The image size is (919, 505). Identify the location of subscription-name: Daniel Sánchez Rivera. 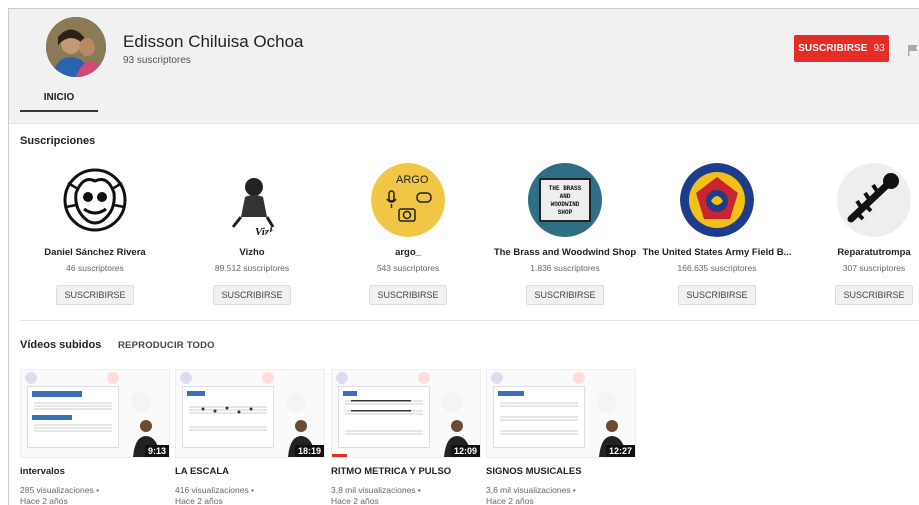
(95, 252).